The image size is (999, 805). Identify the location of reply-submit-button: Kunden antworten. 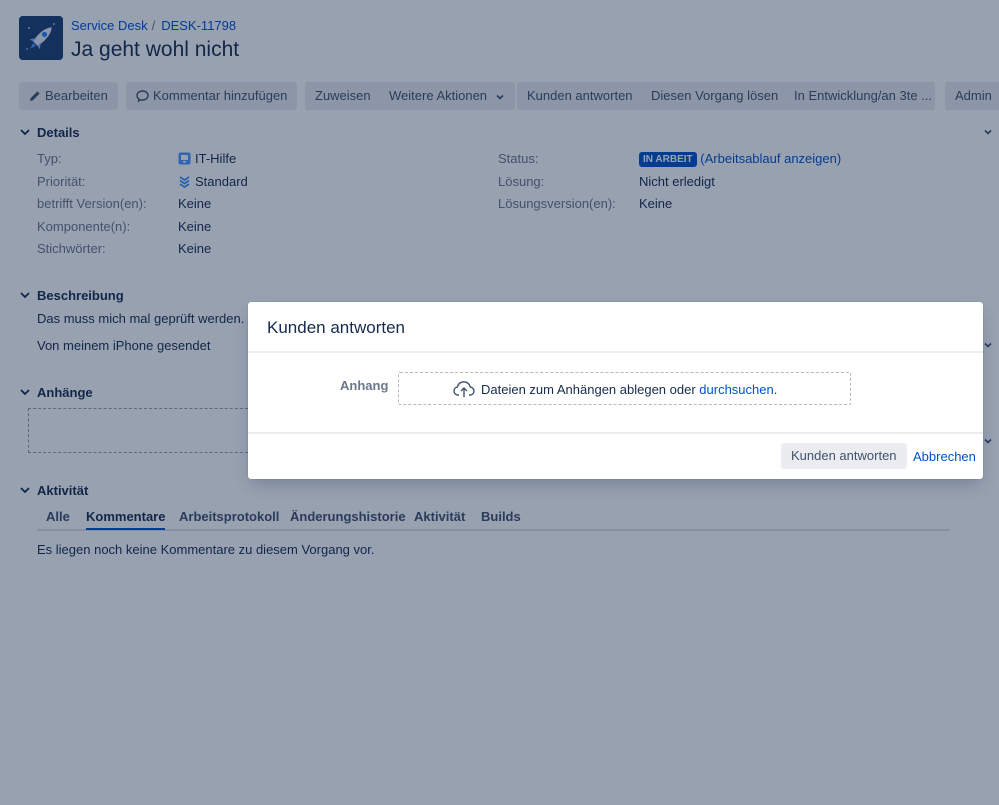
(844, 456).